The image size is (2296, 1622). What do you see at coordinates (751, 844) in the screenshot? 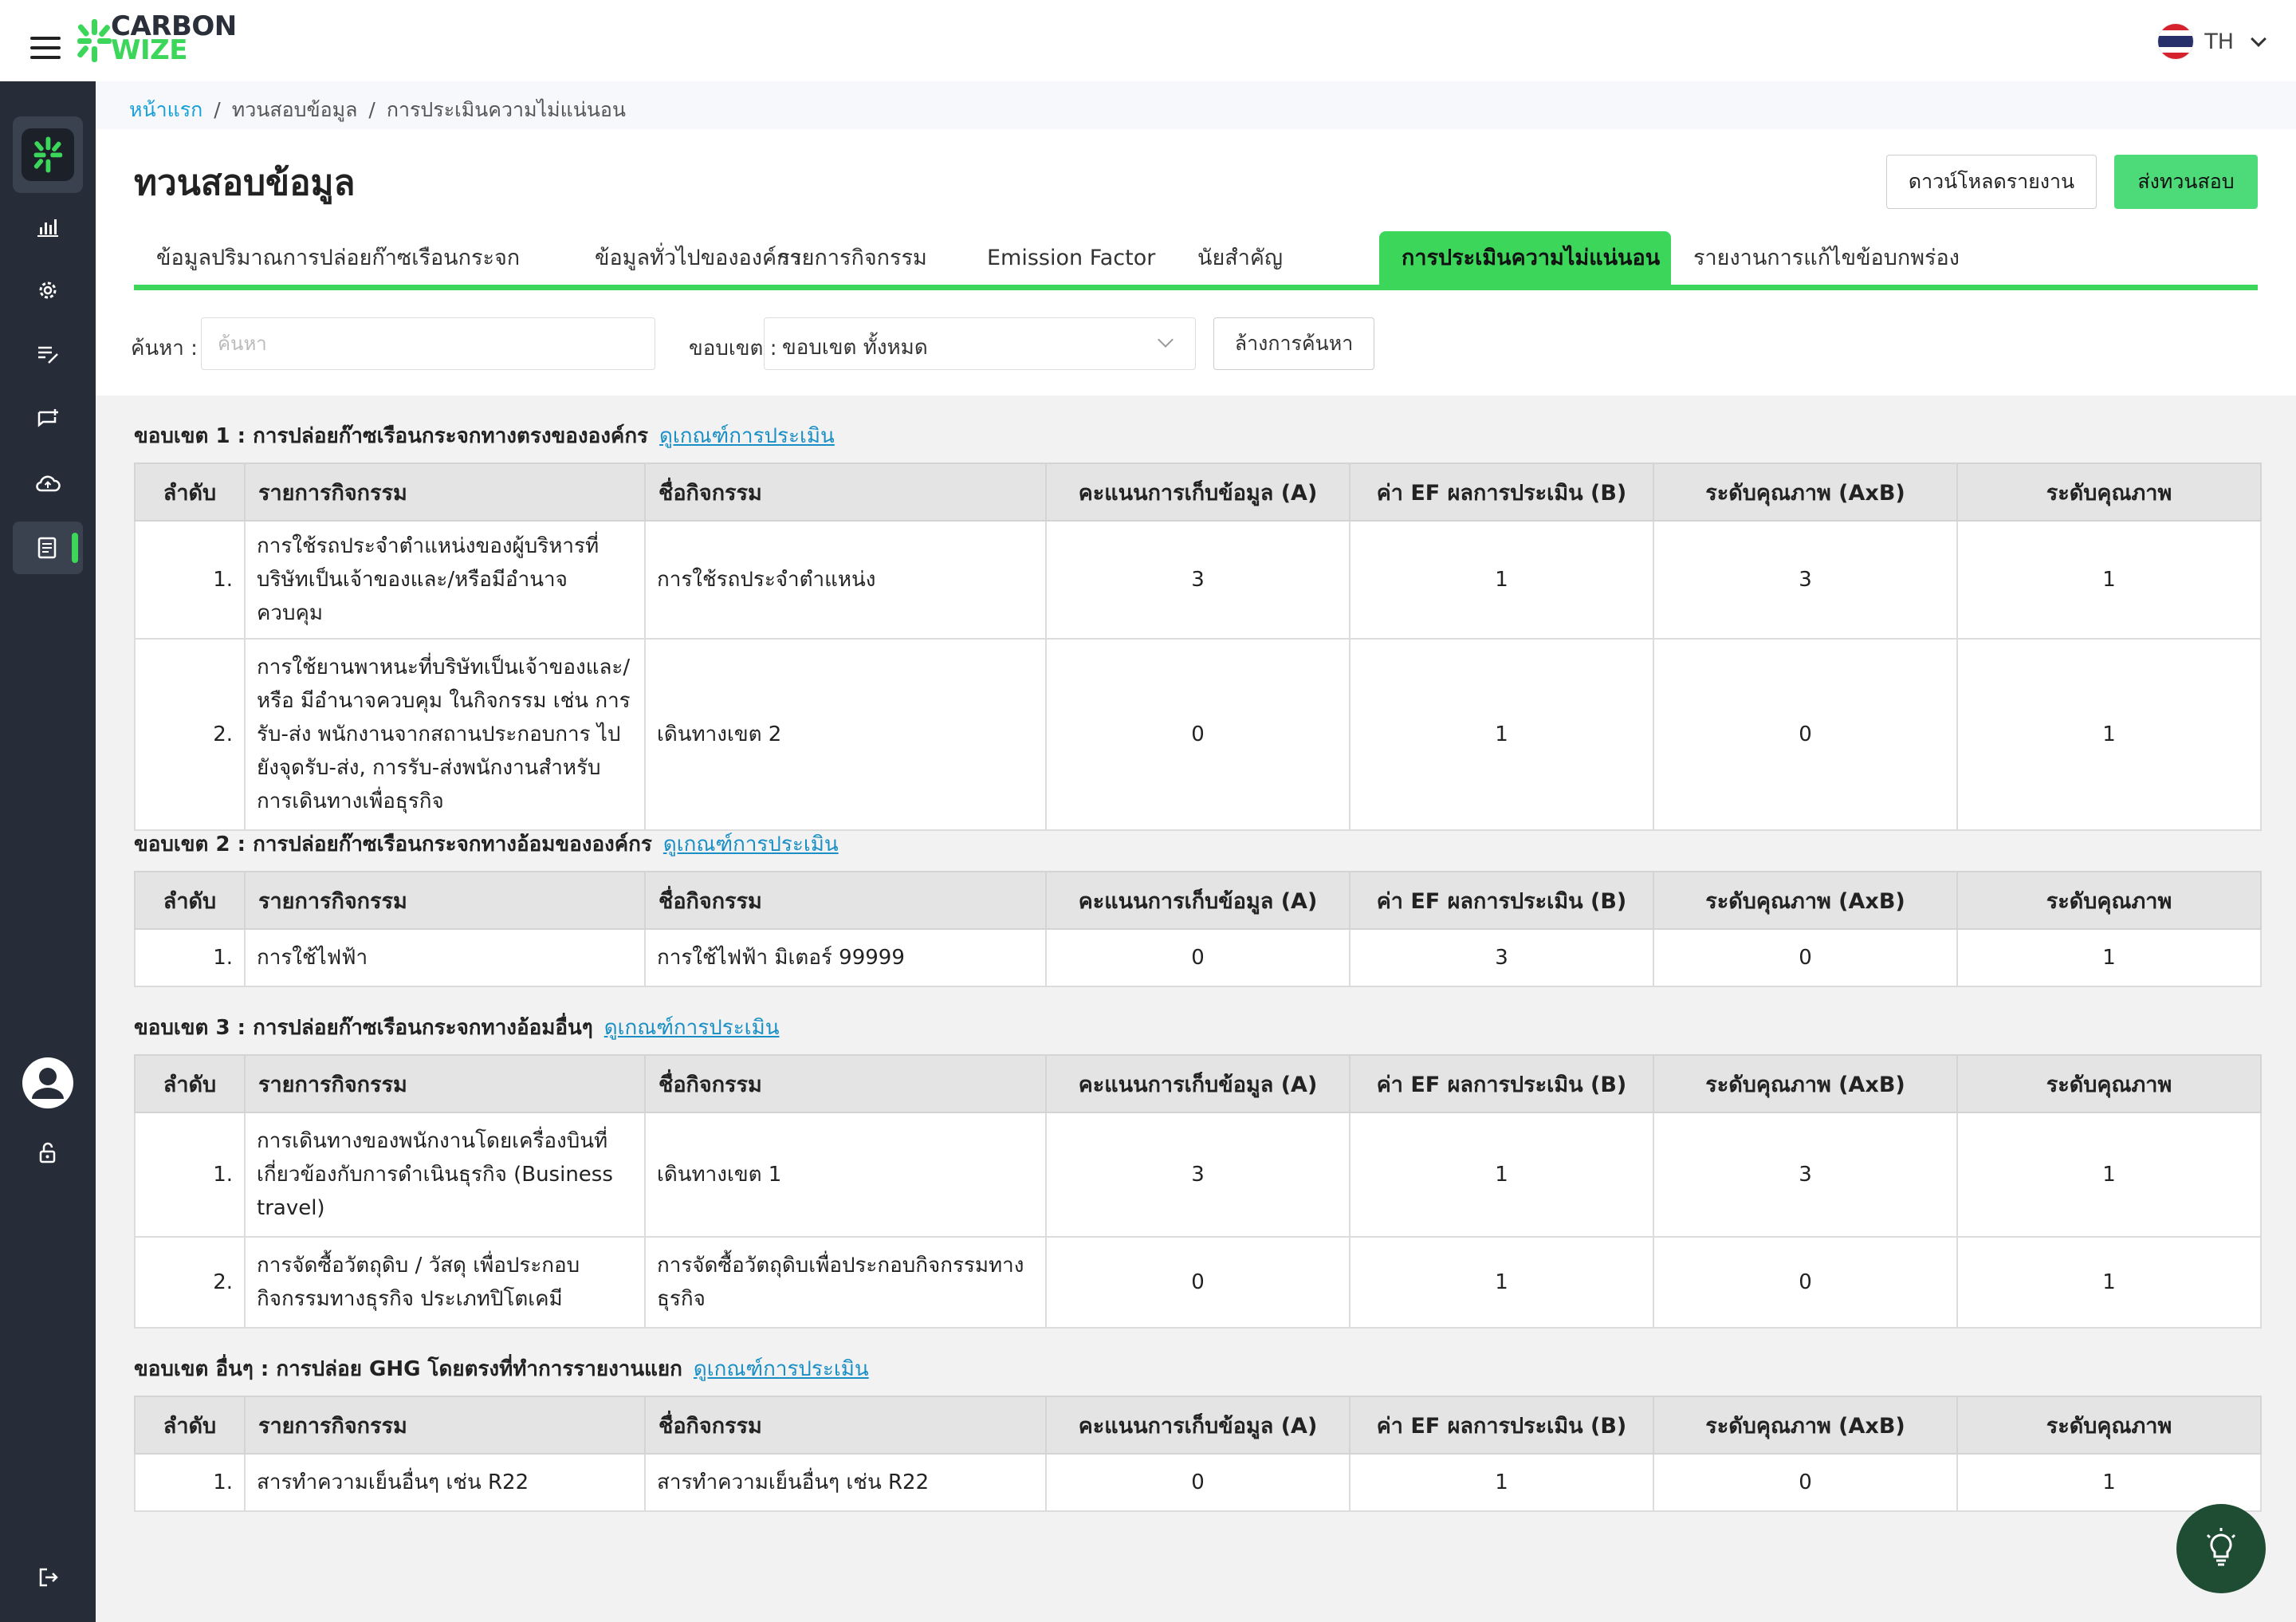
I see `scope-2-criteria-link: ดูเกณฑ์การประเมิน` at bounding box center [751, 844].